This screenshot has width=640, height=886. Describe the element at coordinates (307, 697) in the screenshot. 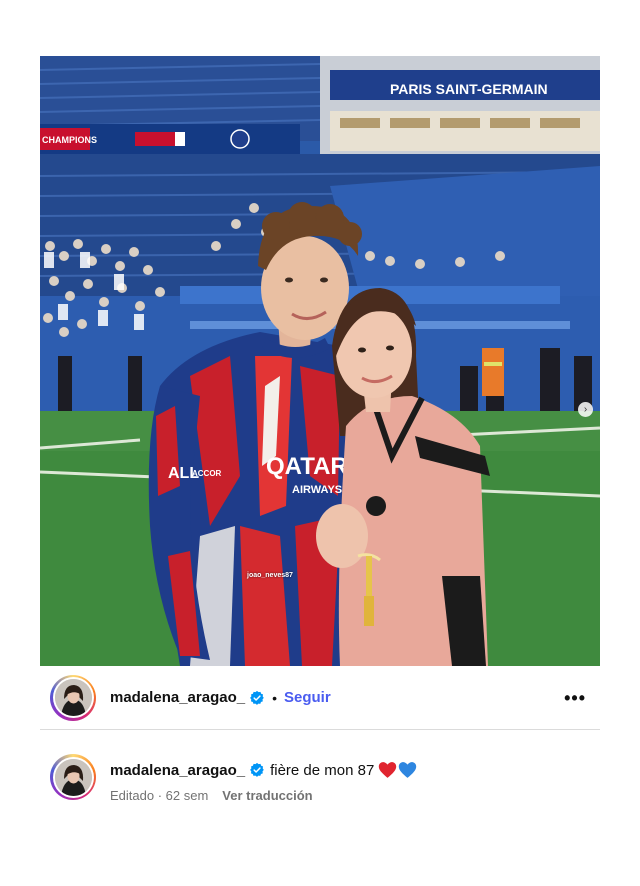

I see `follow-button: Seguir` at that location.